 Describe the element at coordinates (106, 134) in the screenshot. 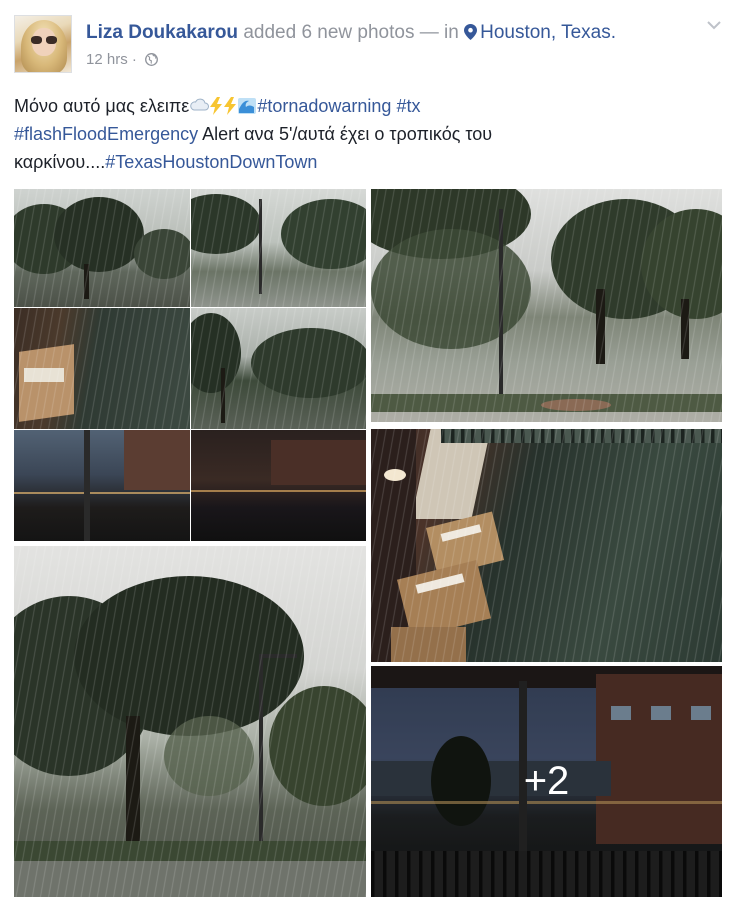

I see `hashtag-link: #flashFloodEmergency` at that location.